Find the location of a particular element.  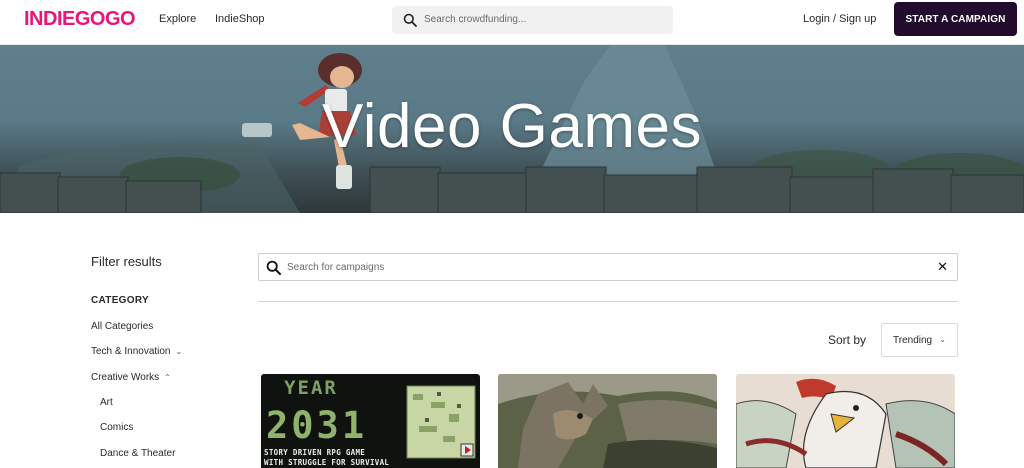

category-creative-works: Creative Works ⌃ is located at coordinates (131, 377).